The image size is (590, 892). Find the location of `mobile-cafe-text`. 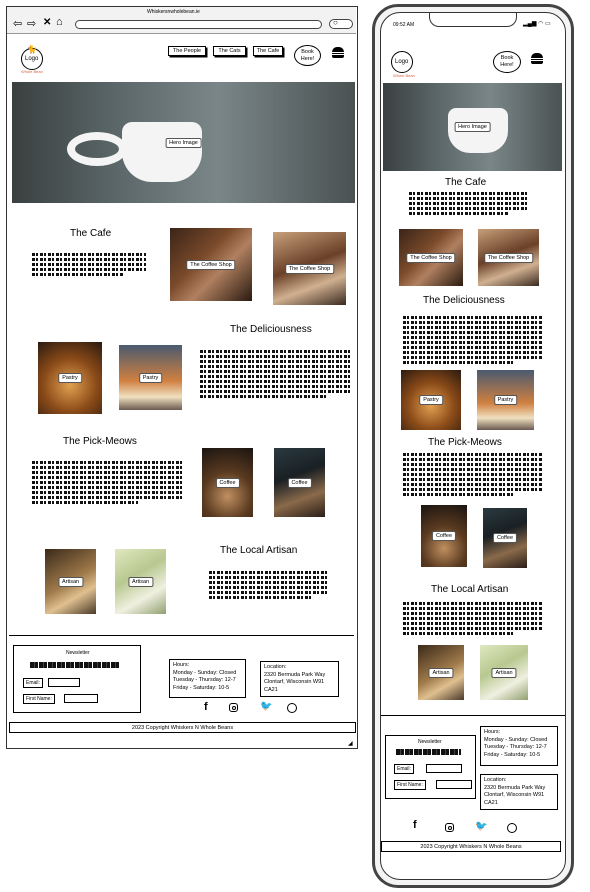

mobile-cafe-text is located at coordinates (468, 203).